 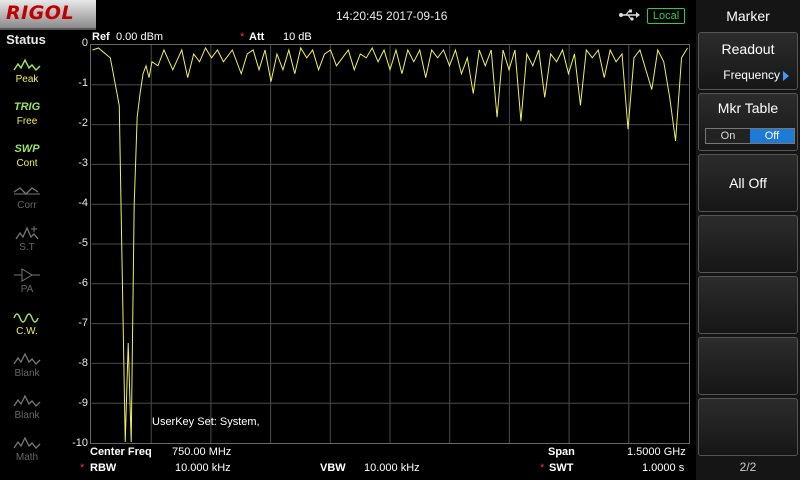 I want to click on top-bar: RIGOL 14:20:45 2017-09-16 Local, so click(x=348, y=15).